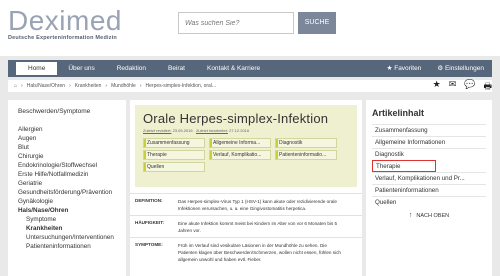  Describe the element at coordinates (176, 68) in the screenshot. I see `nav-beirat: Beirat` at that location.